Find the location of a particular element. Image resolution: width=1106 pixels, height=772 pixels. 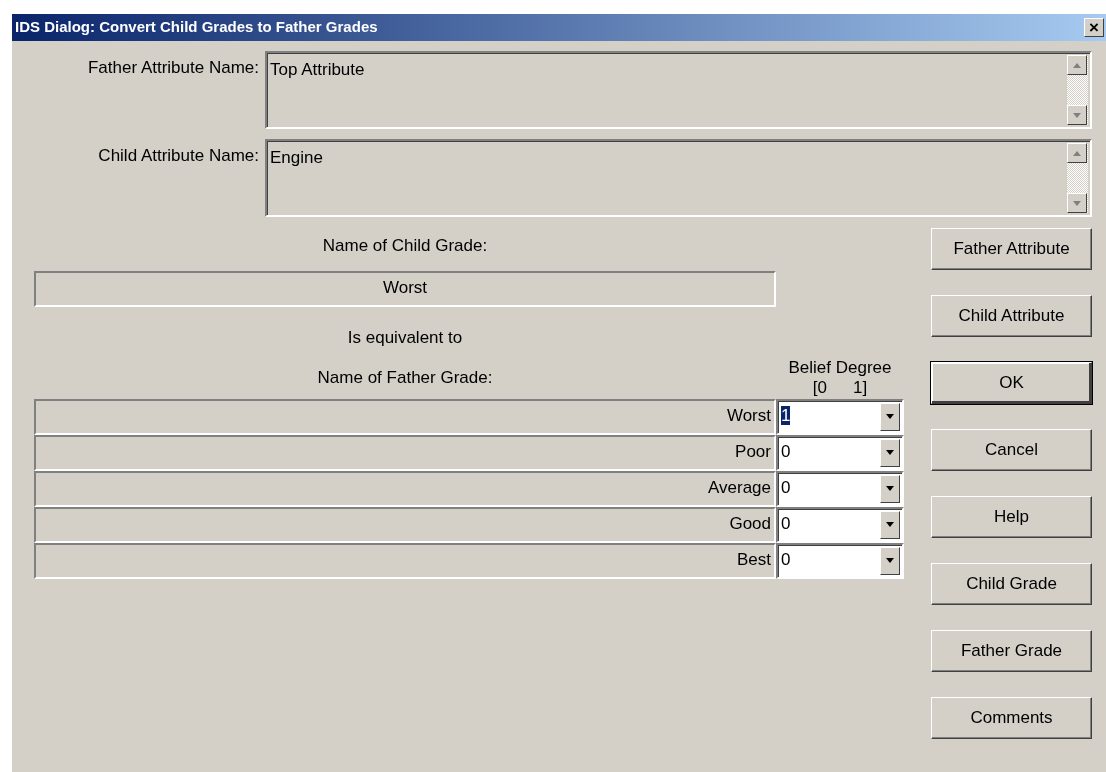

child-grade-field: Worst is located at coordinates (405, 288).